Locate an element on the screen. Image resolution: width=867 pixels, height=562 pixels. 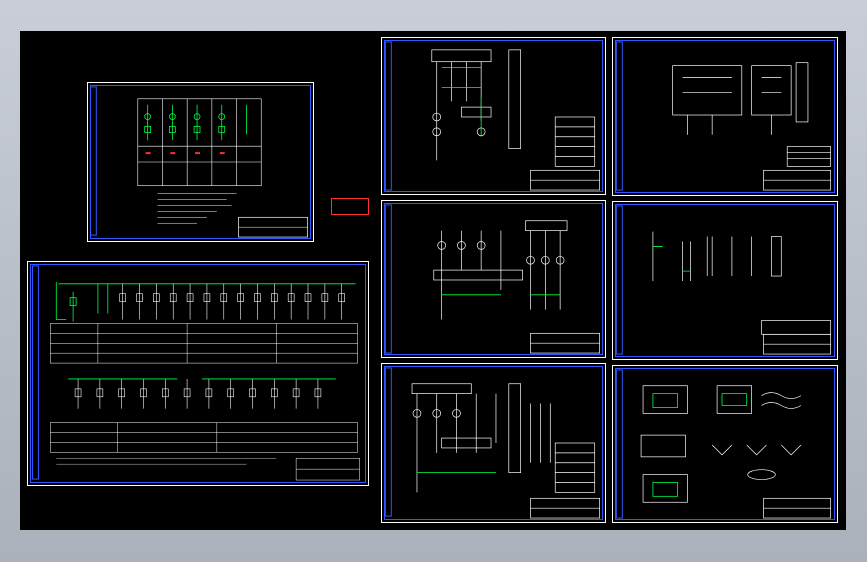
sheet-right-2-drawing is located at coordinates (723, 280).